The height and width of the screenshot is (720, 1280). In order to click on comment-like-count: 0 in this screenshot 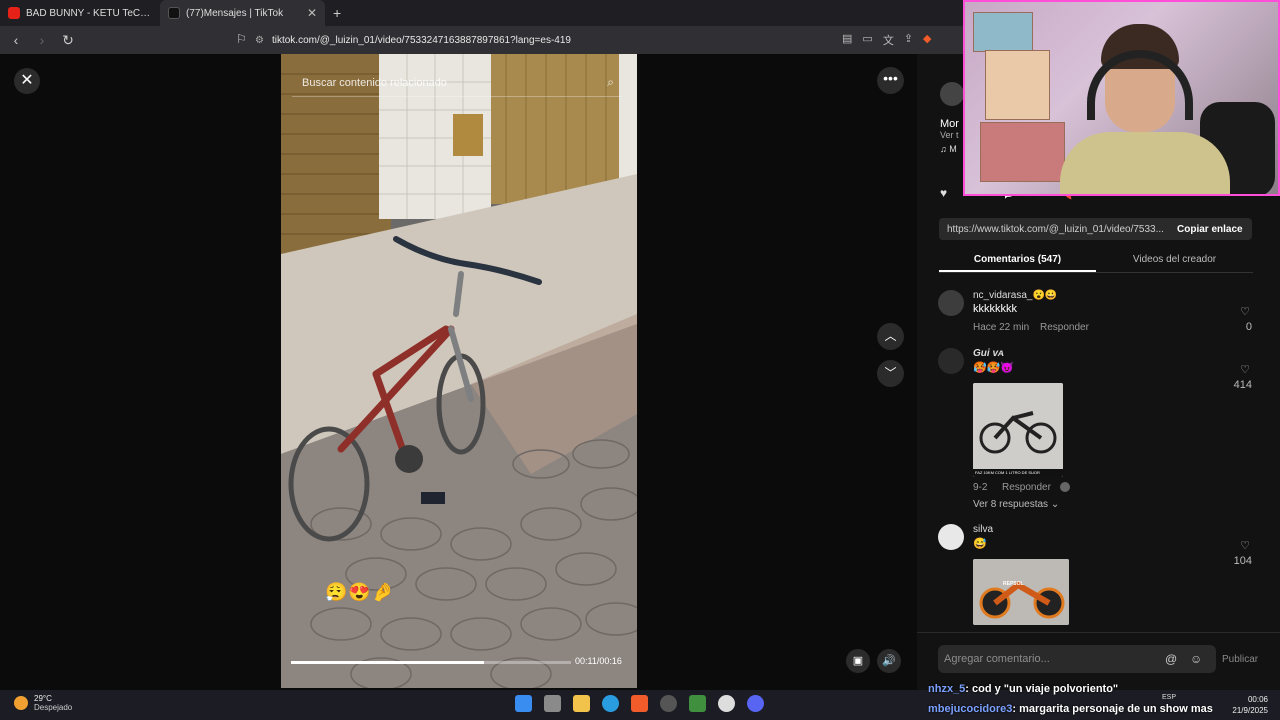, I will do `click(1248, 327)`.